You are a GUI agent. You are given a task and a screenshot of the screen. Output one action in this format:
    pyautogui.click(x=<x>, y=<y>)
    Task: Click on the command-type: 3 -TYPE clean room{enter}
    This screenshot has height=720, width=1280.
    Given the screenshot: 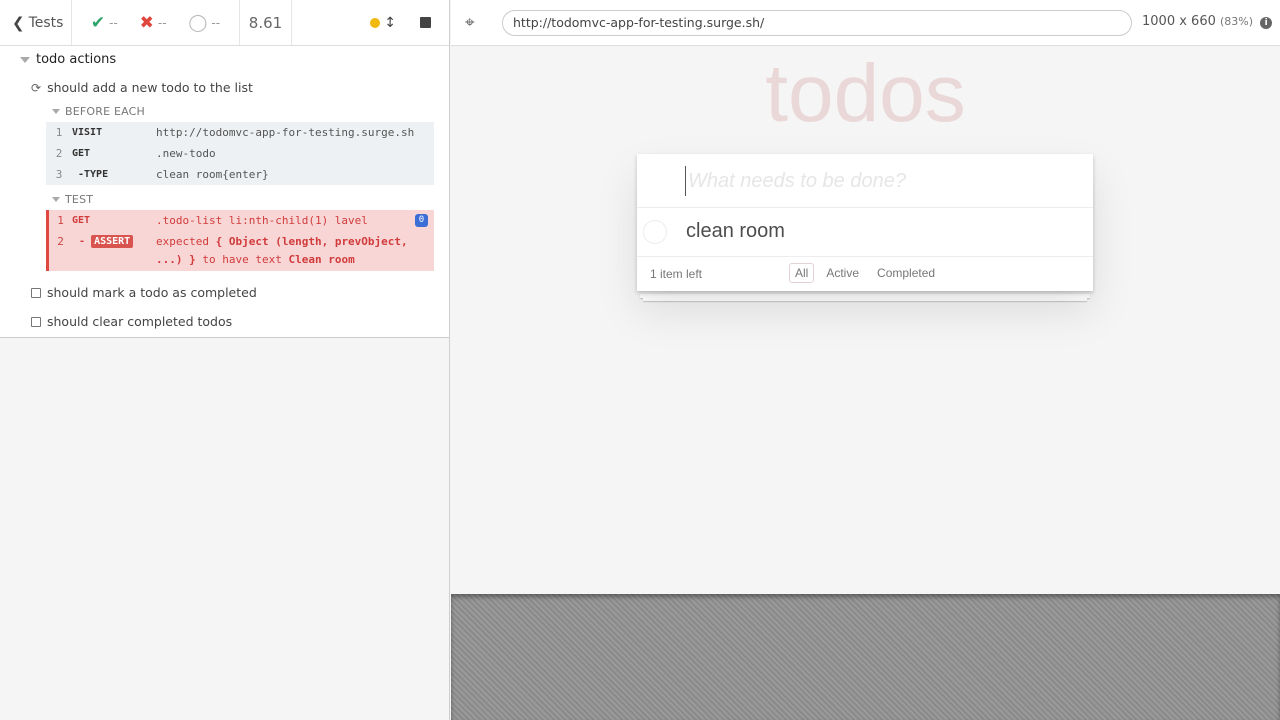 What is the action you would take?
    pyautogui.click(x=240, y=174)
    